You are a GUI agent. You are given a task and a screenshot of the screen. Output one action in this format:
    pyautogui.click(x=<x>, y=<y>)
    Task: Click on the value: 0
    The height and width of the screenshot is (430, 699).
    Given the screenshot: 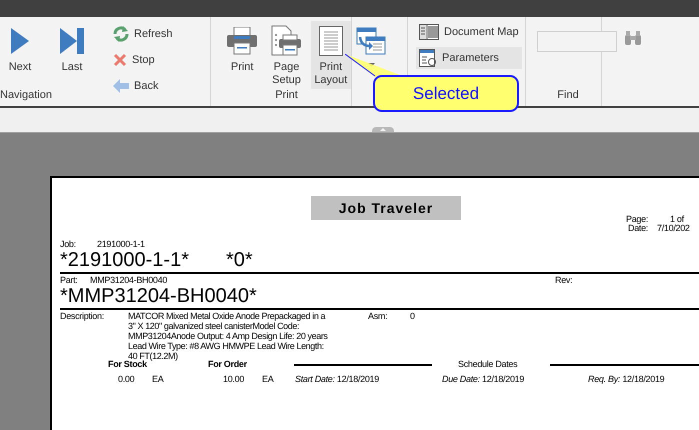 What is the action you would take?
    pyautogui.click(x=412, y=316)
    